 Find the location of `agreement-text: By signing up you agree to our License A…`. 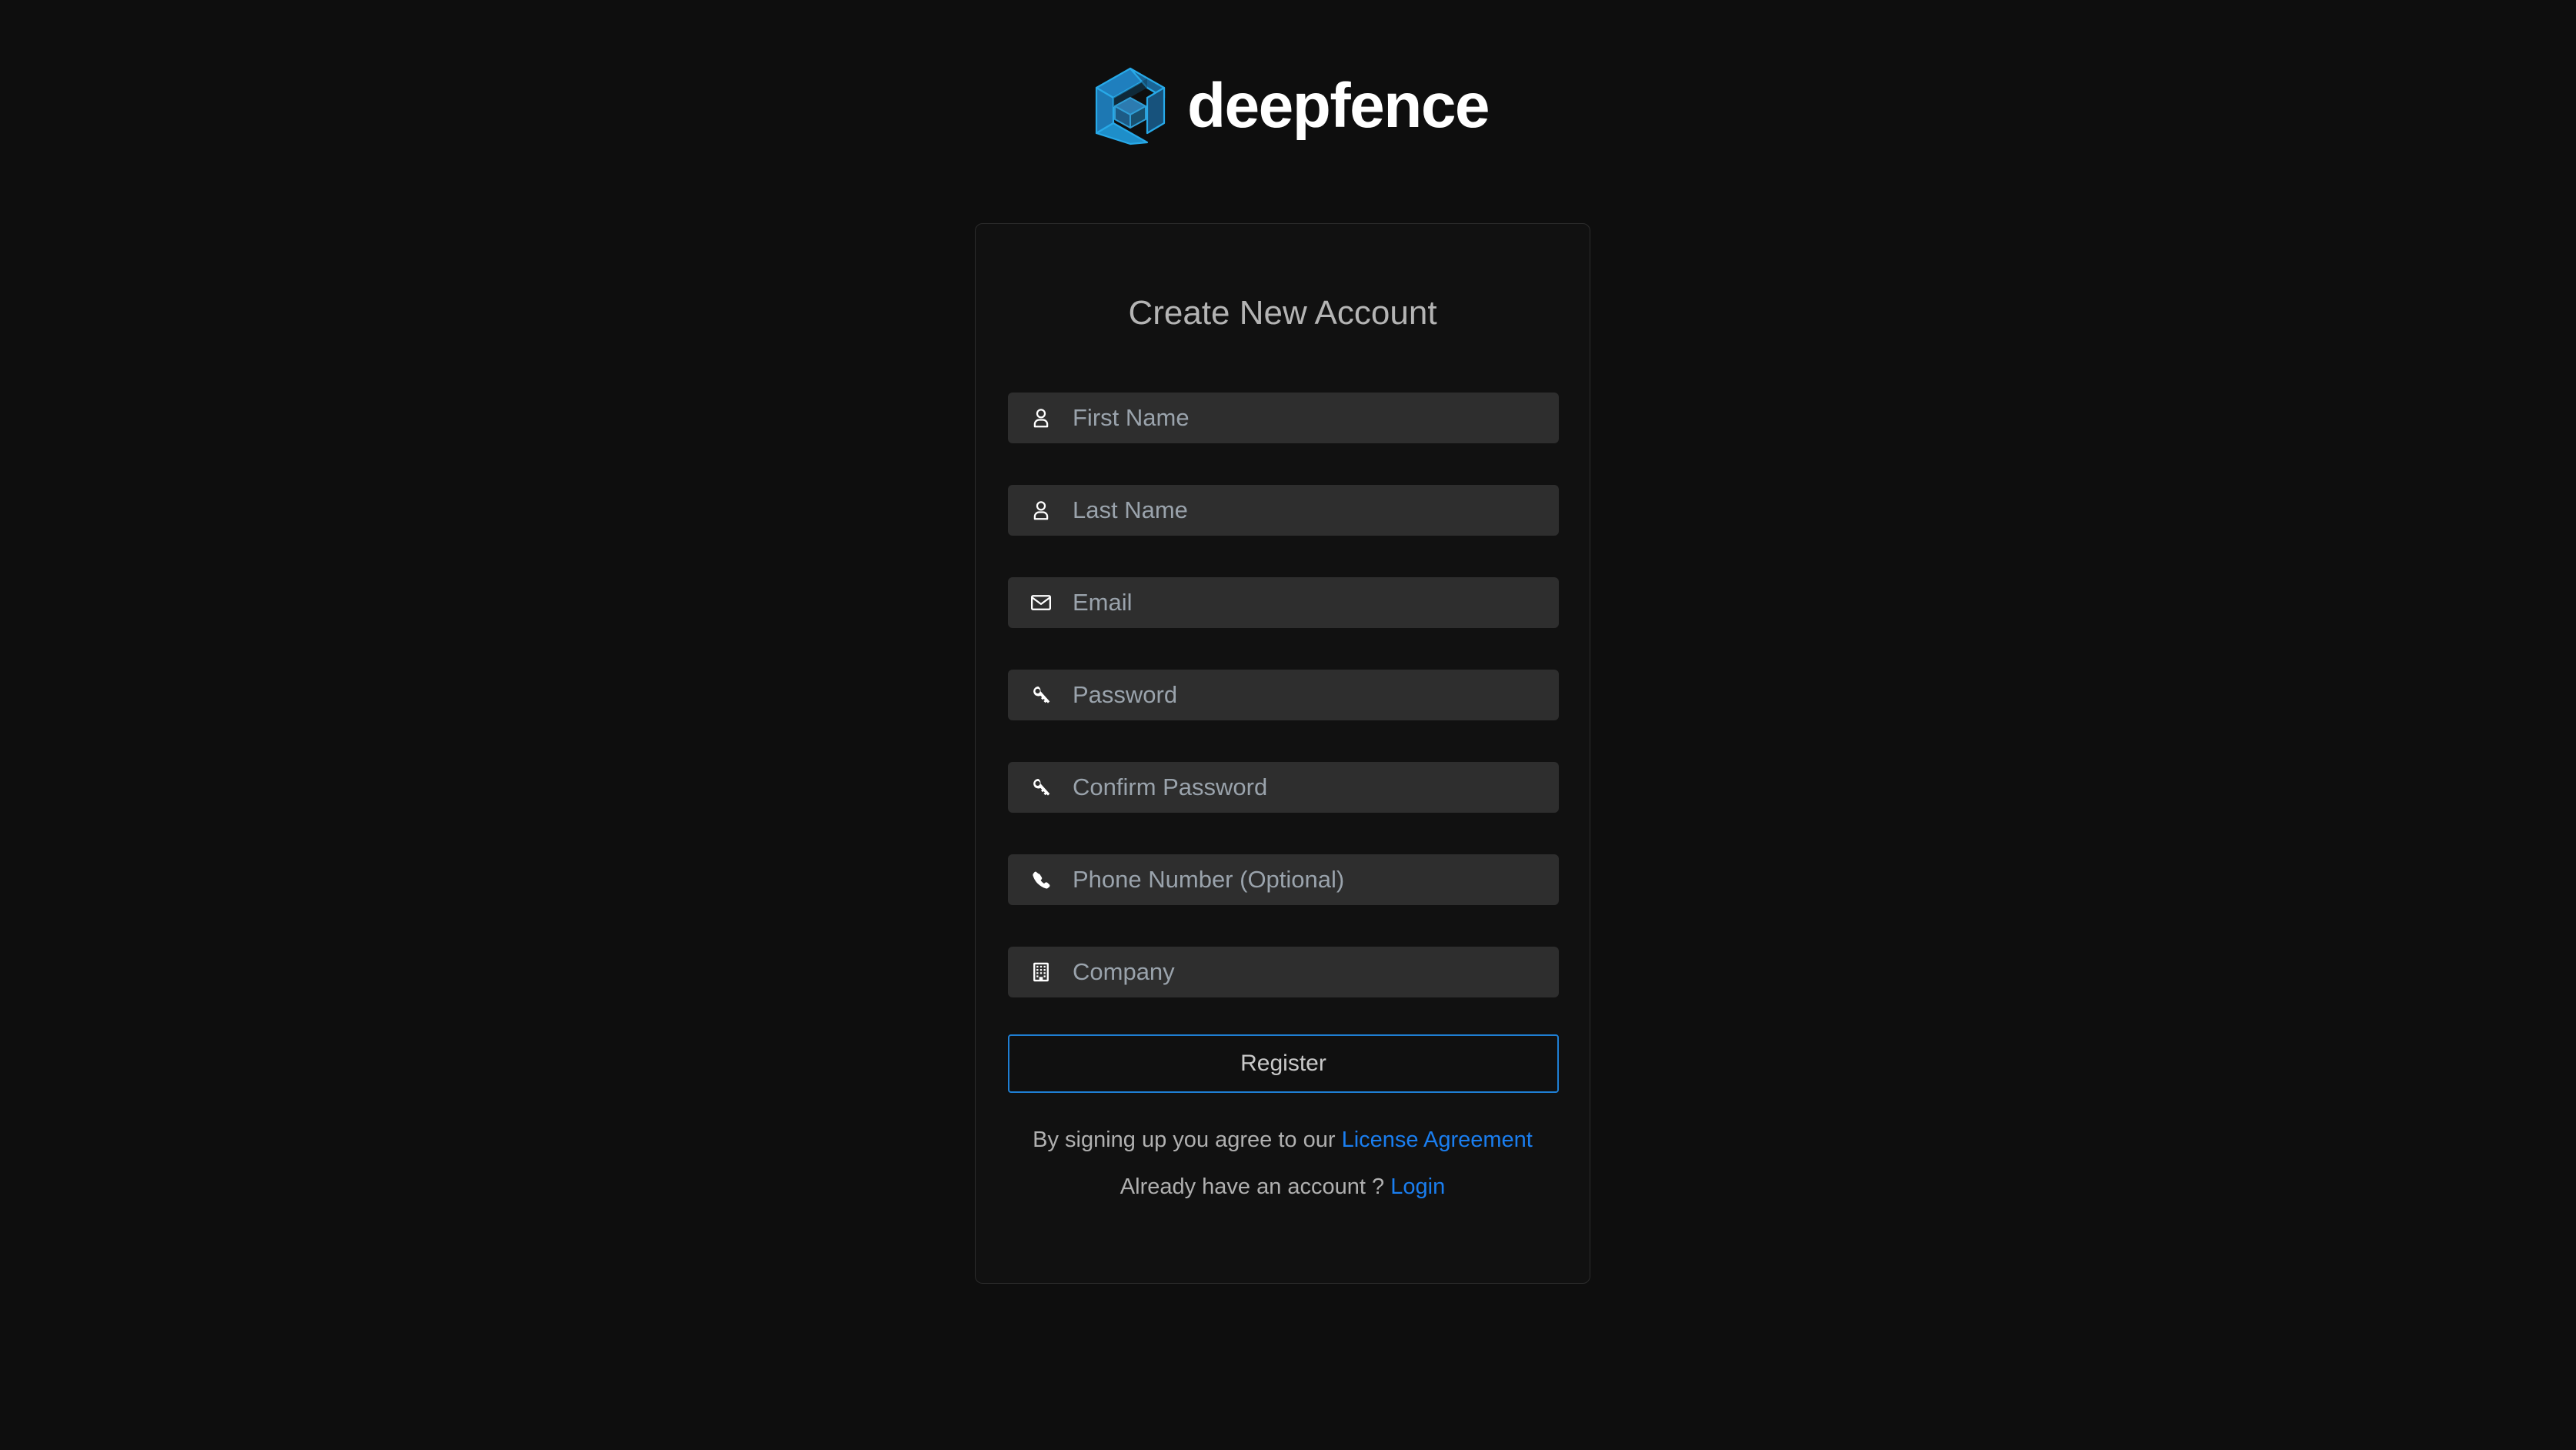

agreement-text: By signing up you agree to our License A… is located at coordinates (1283, 1140).